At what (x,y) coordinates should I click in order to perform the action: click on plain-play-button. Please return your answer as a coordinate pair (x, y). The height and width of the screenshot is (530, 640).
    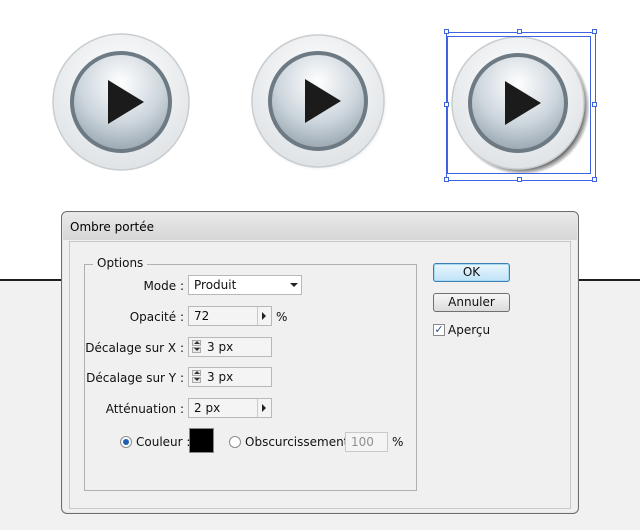
    Looking at the image, I should click on (122, 103).